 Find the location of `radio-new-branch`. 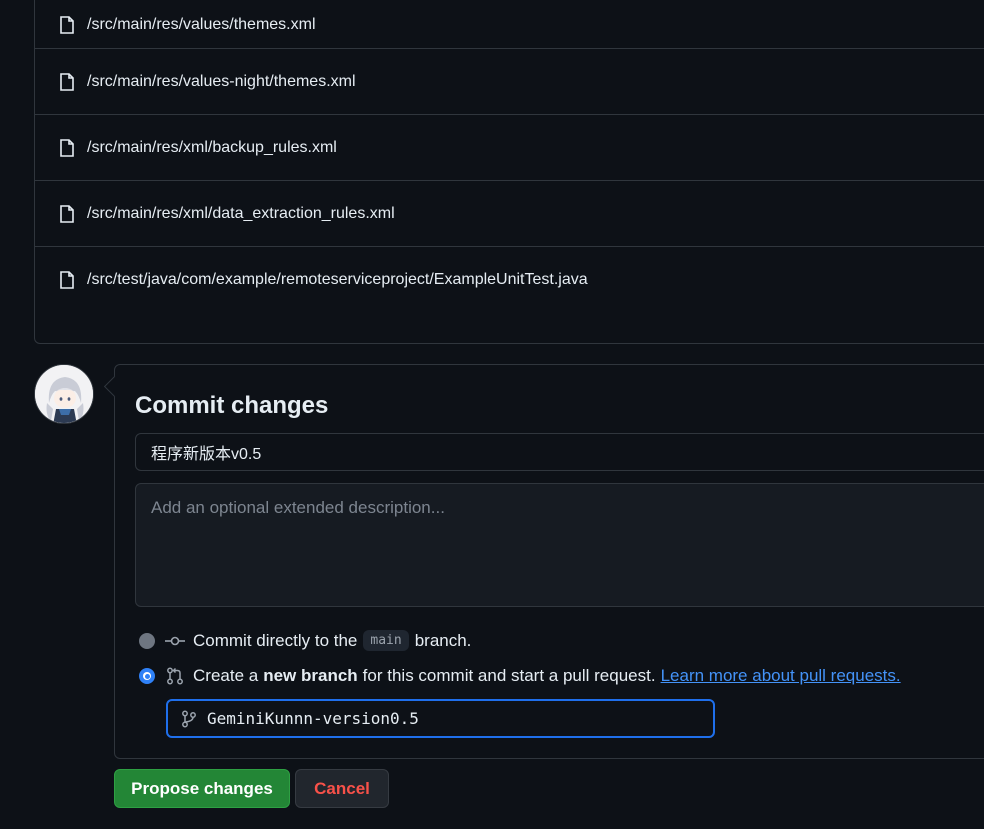

radio-new-branch is located at coordinates (147, 676).